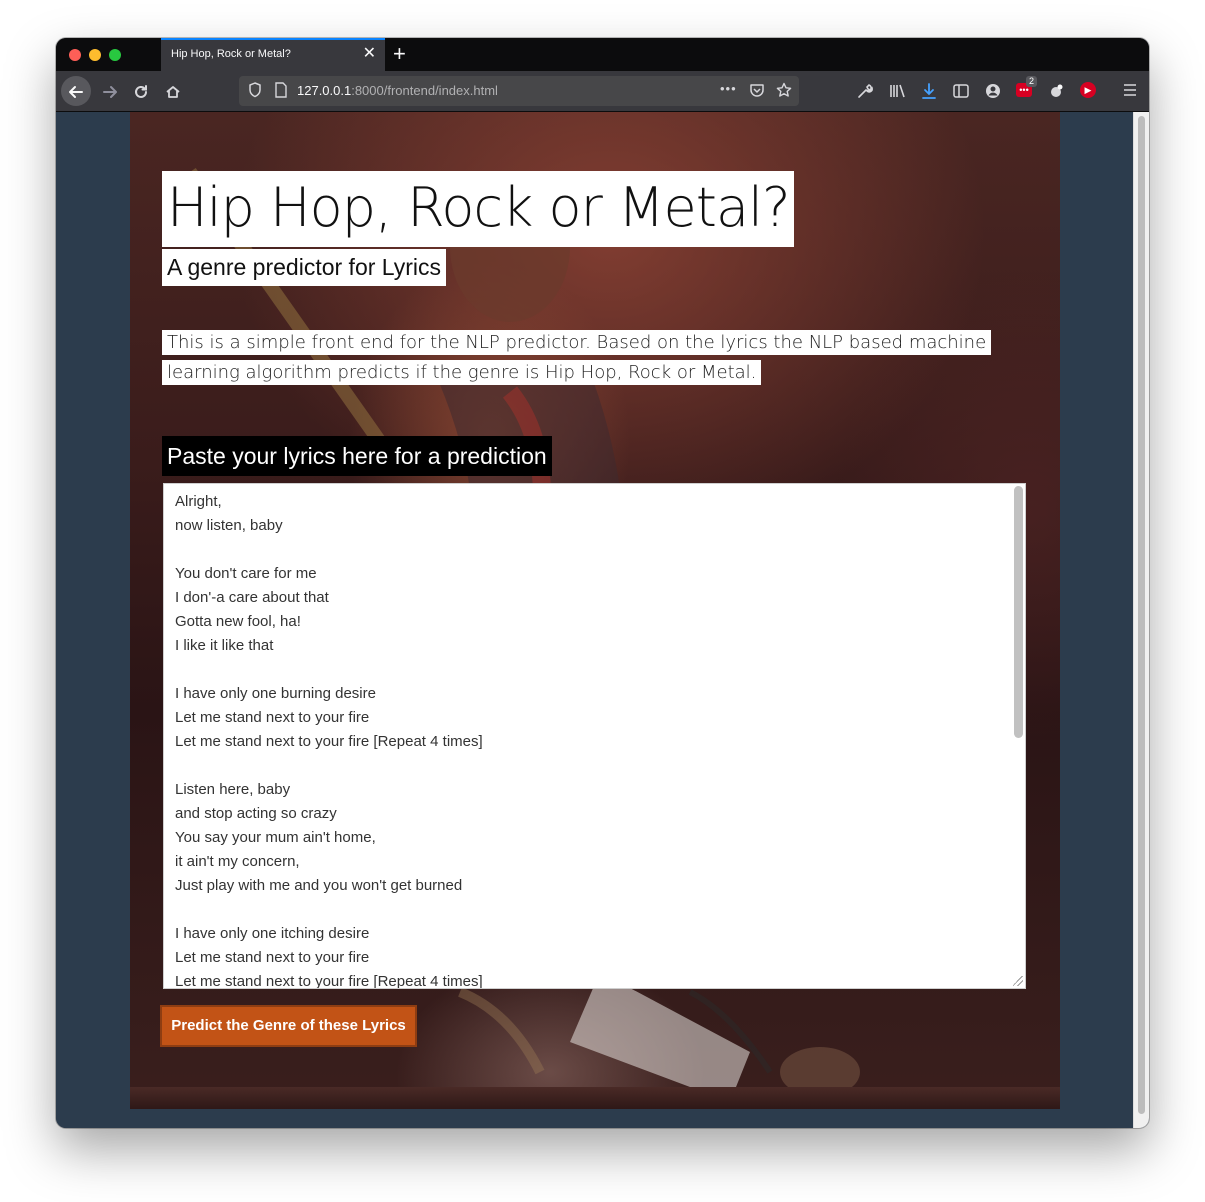 The height and width of the screenshot is (1202, 1205). I want to click on download-icon, so click(929, 93).